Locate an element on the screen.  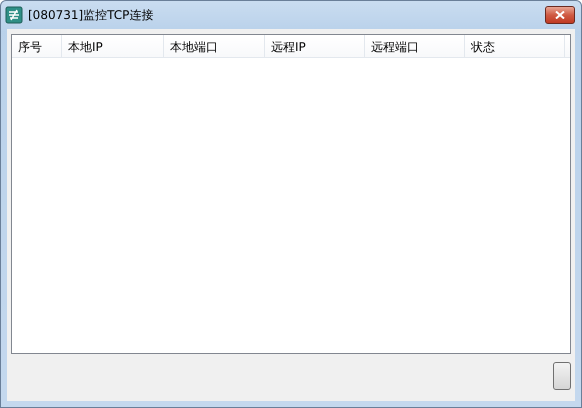
window-title: [080731]监控TCP连接 is located at coordinates (91, 15).